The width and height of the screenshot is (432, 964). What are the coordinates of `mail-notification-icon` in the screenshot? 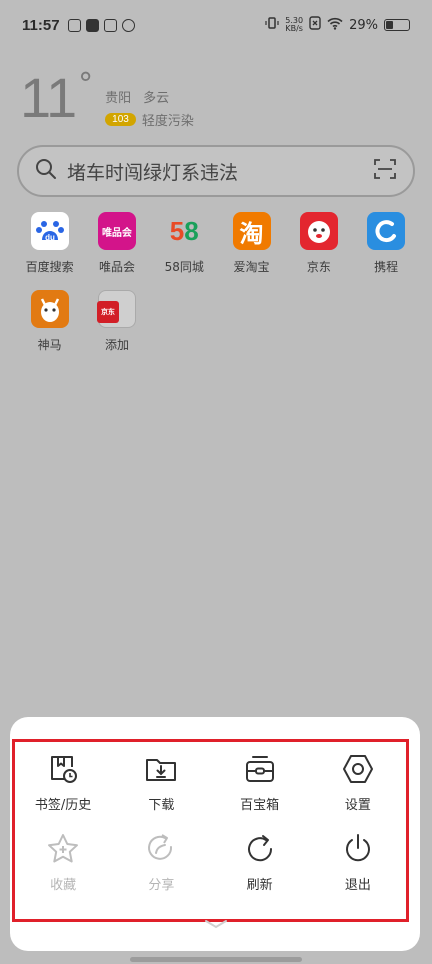 It's located at (110, 25).